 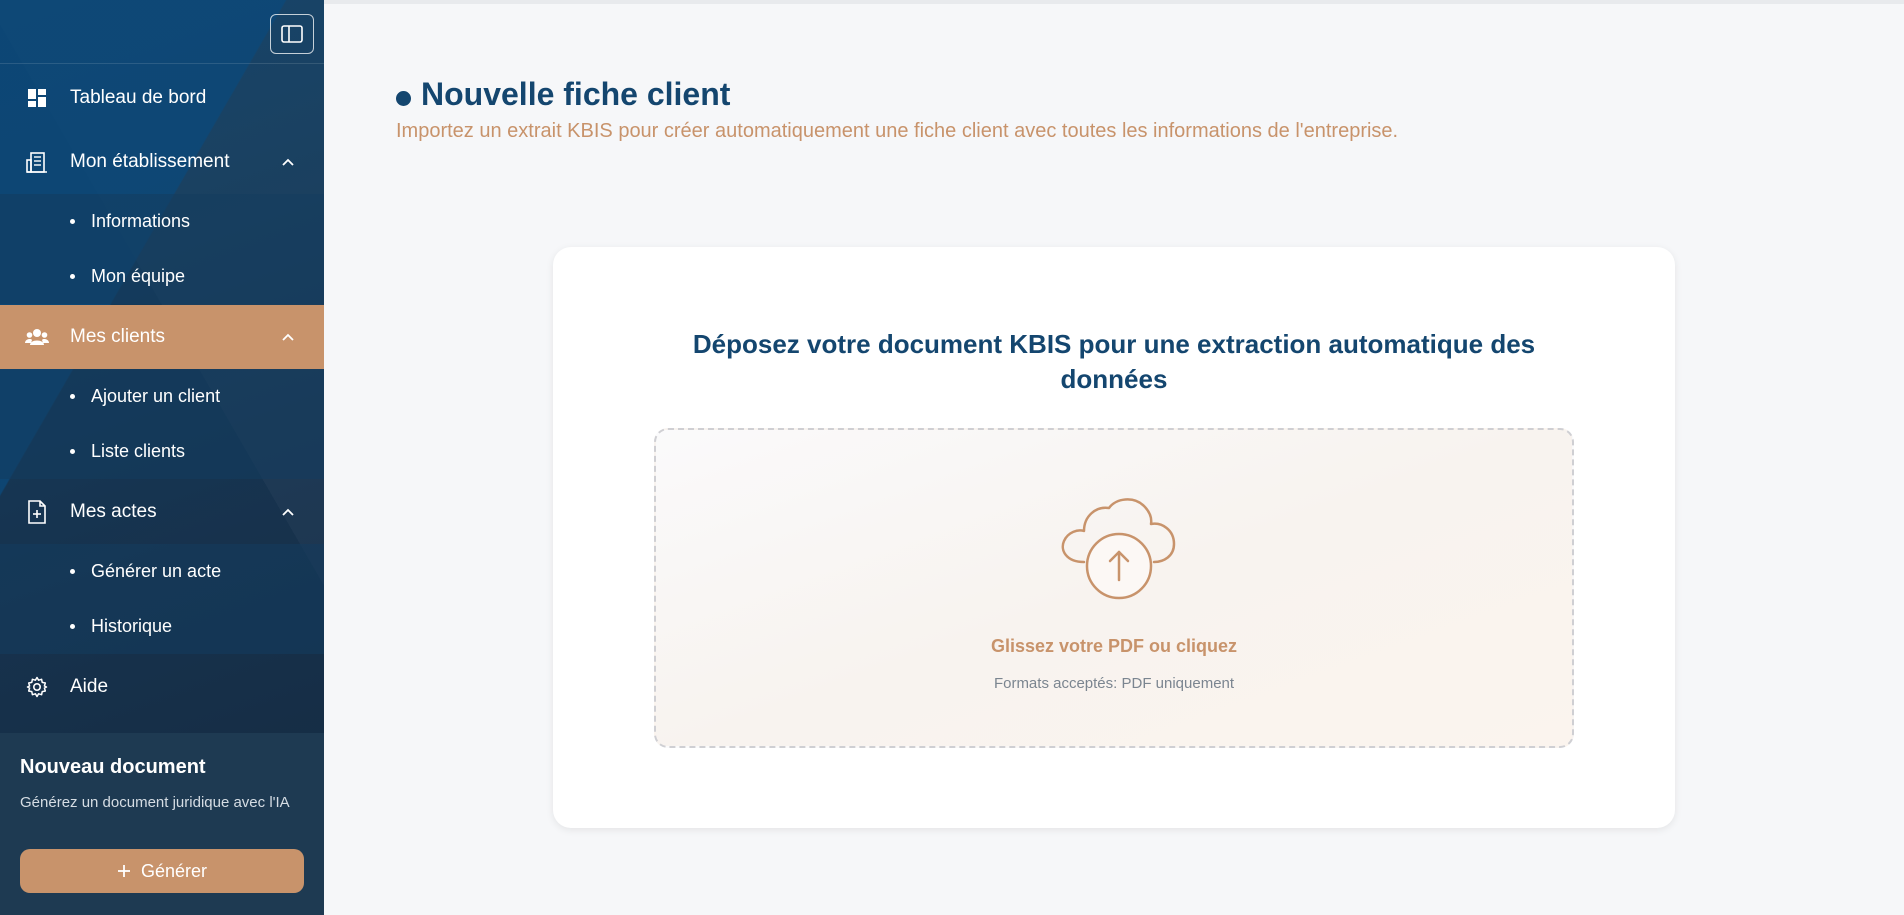 I want to click on title-bullet-icon, so click(x=403, y=98).